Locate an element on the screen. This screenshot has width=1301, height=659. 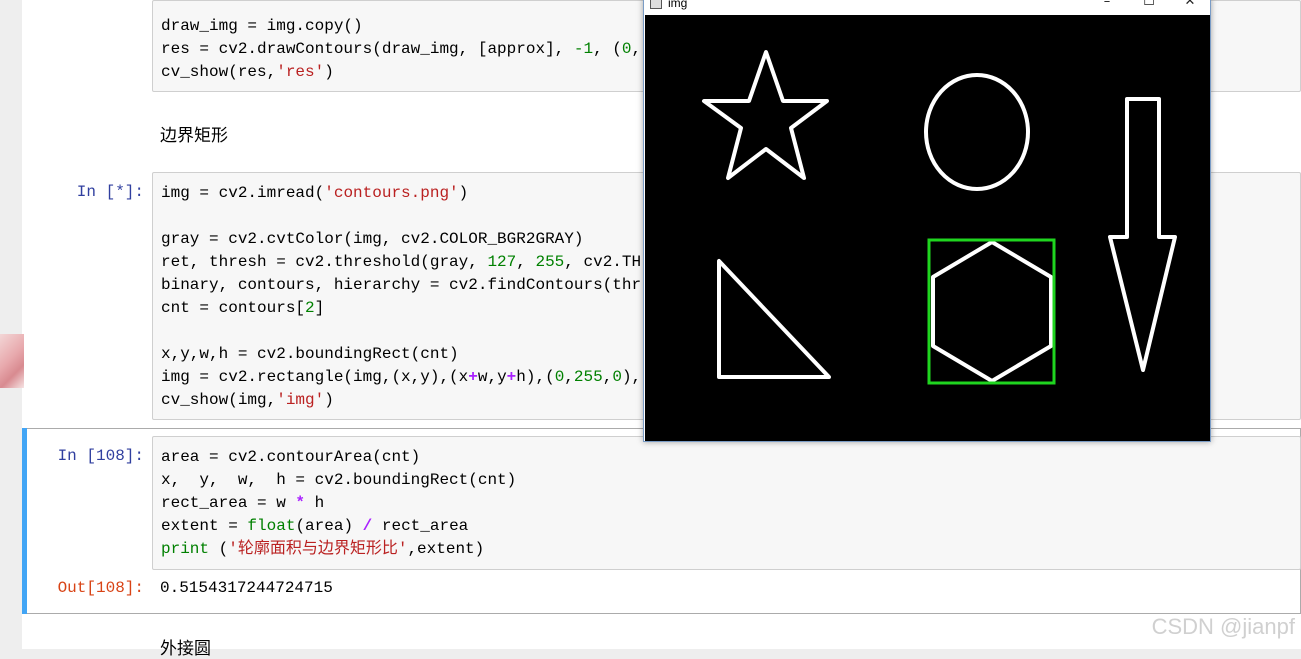
markdown-heading: 边界矩形 is located at coordinates (194, 136).